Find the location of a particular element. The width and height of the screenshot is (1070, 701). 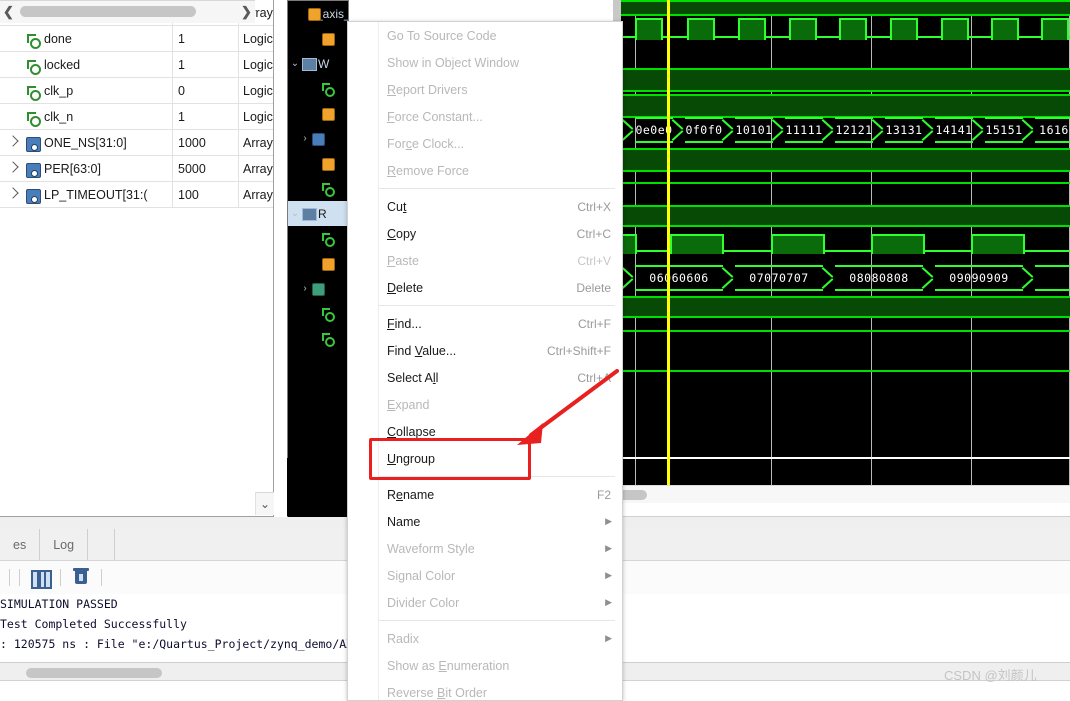

waveform-bus-row-2: 06060606 07070707 08080808 09090909 0 is located at coordinates (845, 278).